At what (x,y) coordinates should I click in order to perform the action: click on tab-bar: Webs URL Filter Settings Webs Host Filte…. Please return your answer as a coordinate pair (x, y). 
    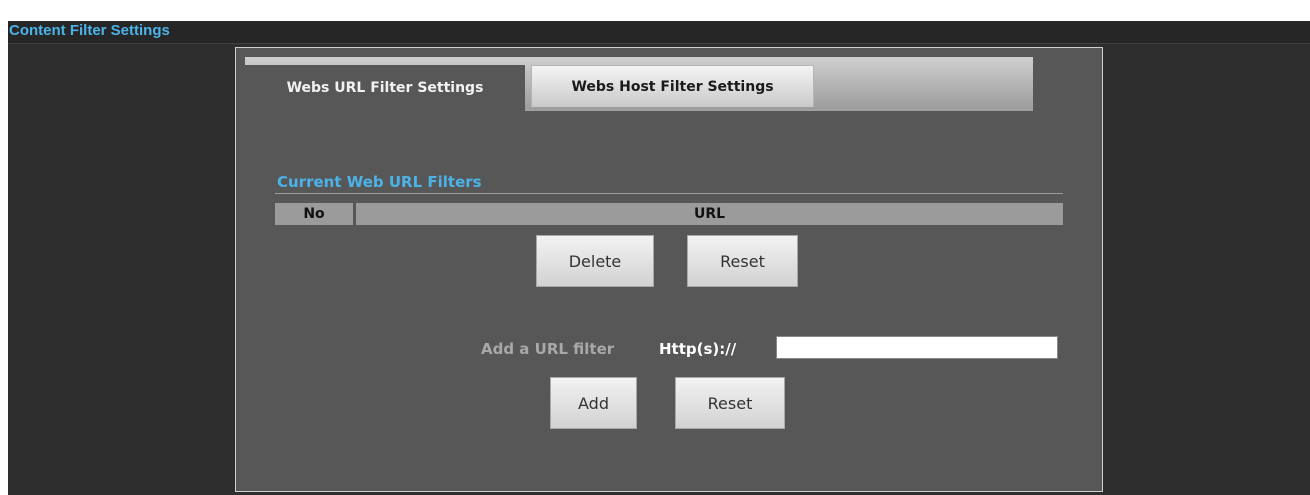
    Looking at the image, I should click on (639, 84).